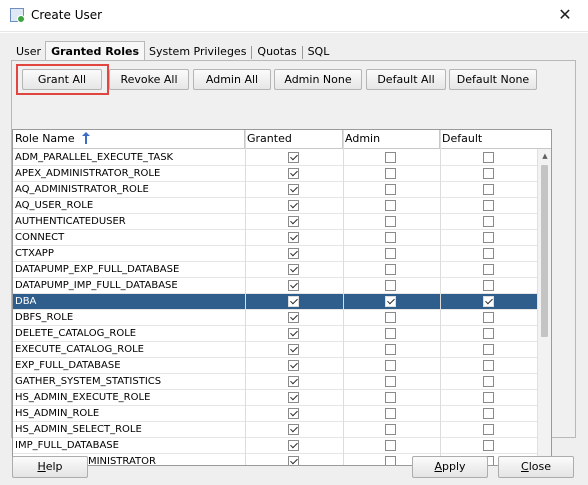  What do you see at coordinates (276, 52) in the screenshot?
I see `tab-quotas: Quotas` at bounding box center [276, 52].